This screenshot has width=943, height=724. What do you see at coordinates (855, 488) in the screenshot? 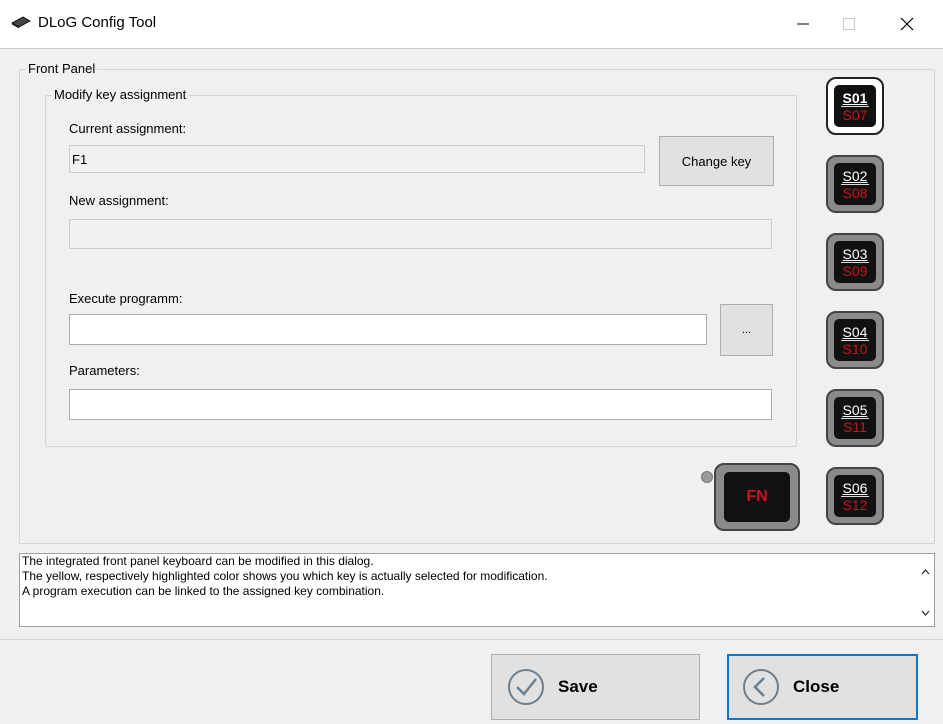
I see `key-primary-label: S06` at bounding box center [855, 488].